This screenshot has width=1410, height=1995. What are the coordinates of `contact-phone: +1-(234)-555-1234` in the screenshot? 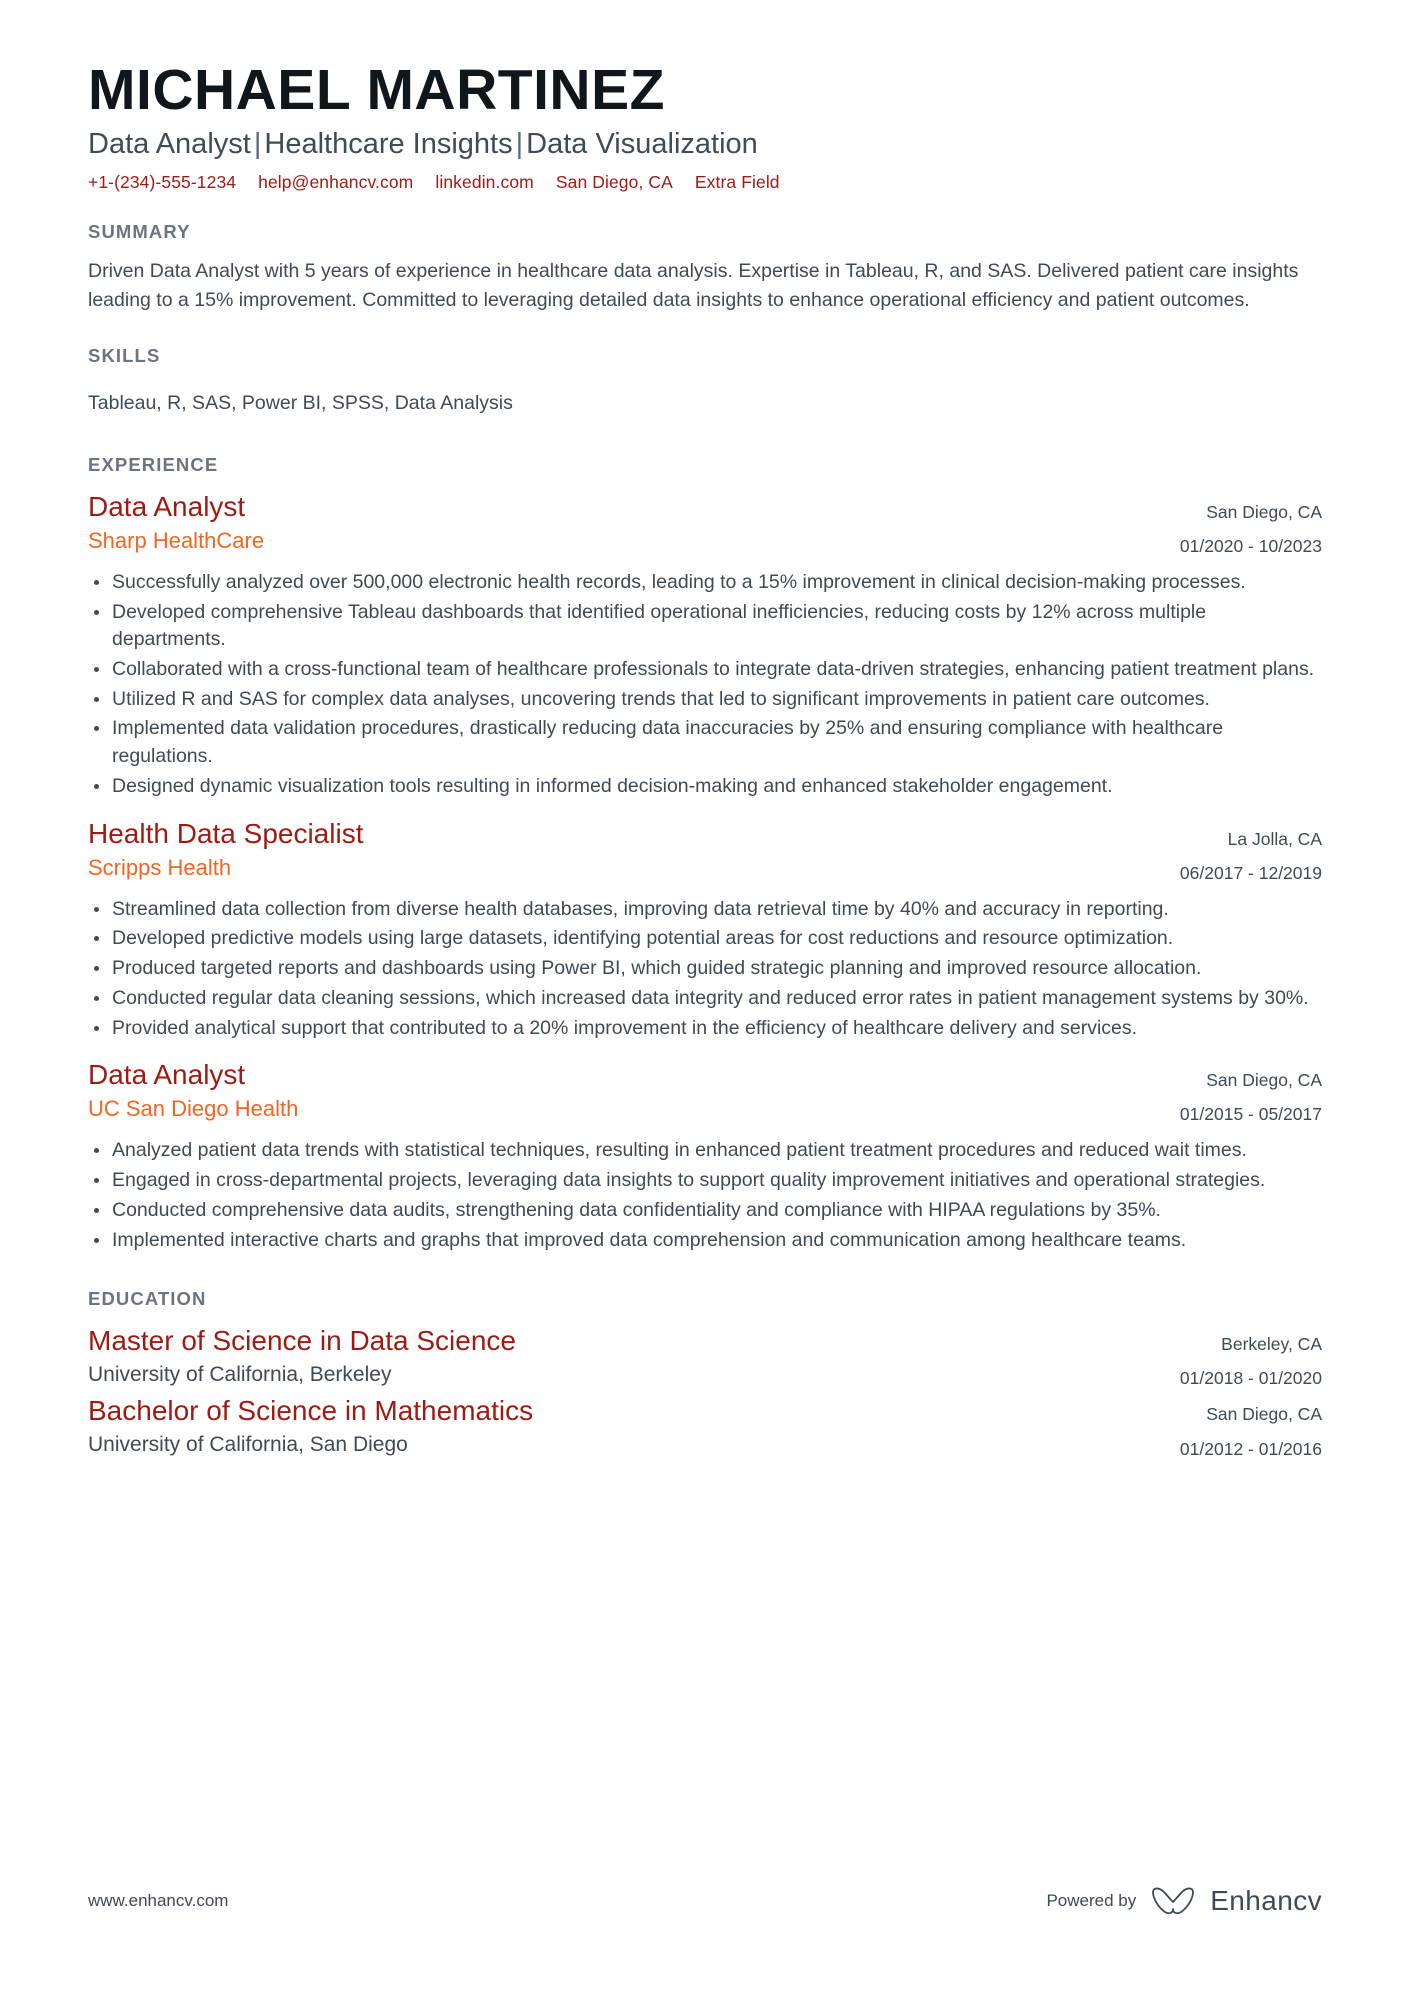 It's located at (162, 182).